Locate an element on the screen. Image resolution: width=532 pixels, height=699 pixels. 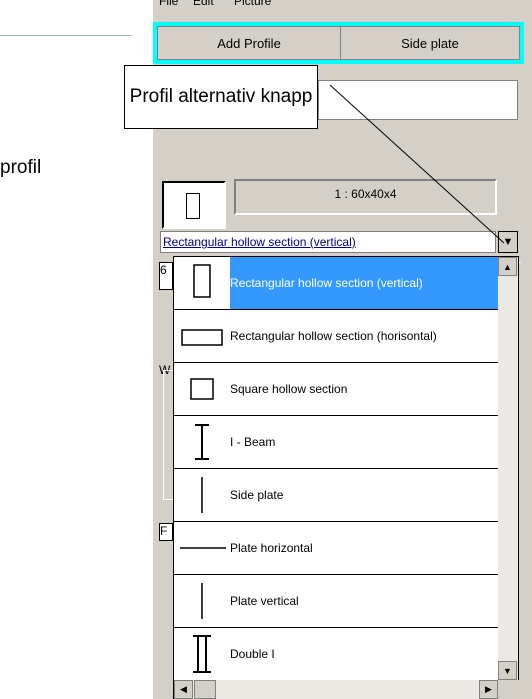
scroll-left-button: ◀ is located at coordinates (183, 689).